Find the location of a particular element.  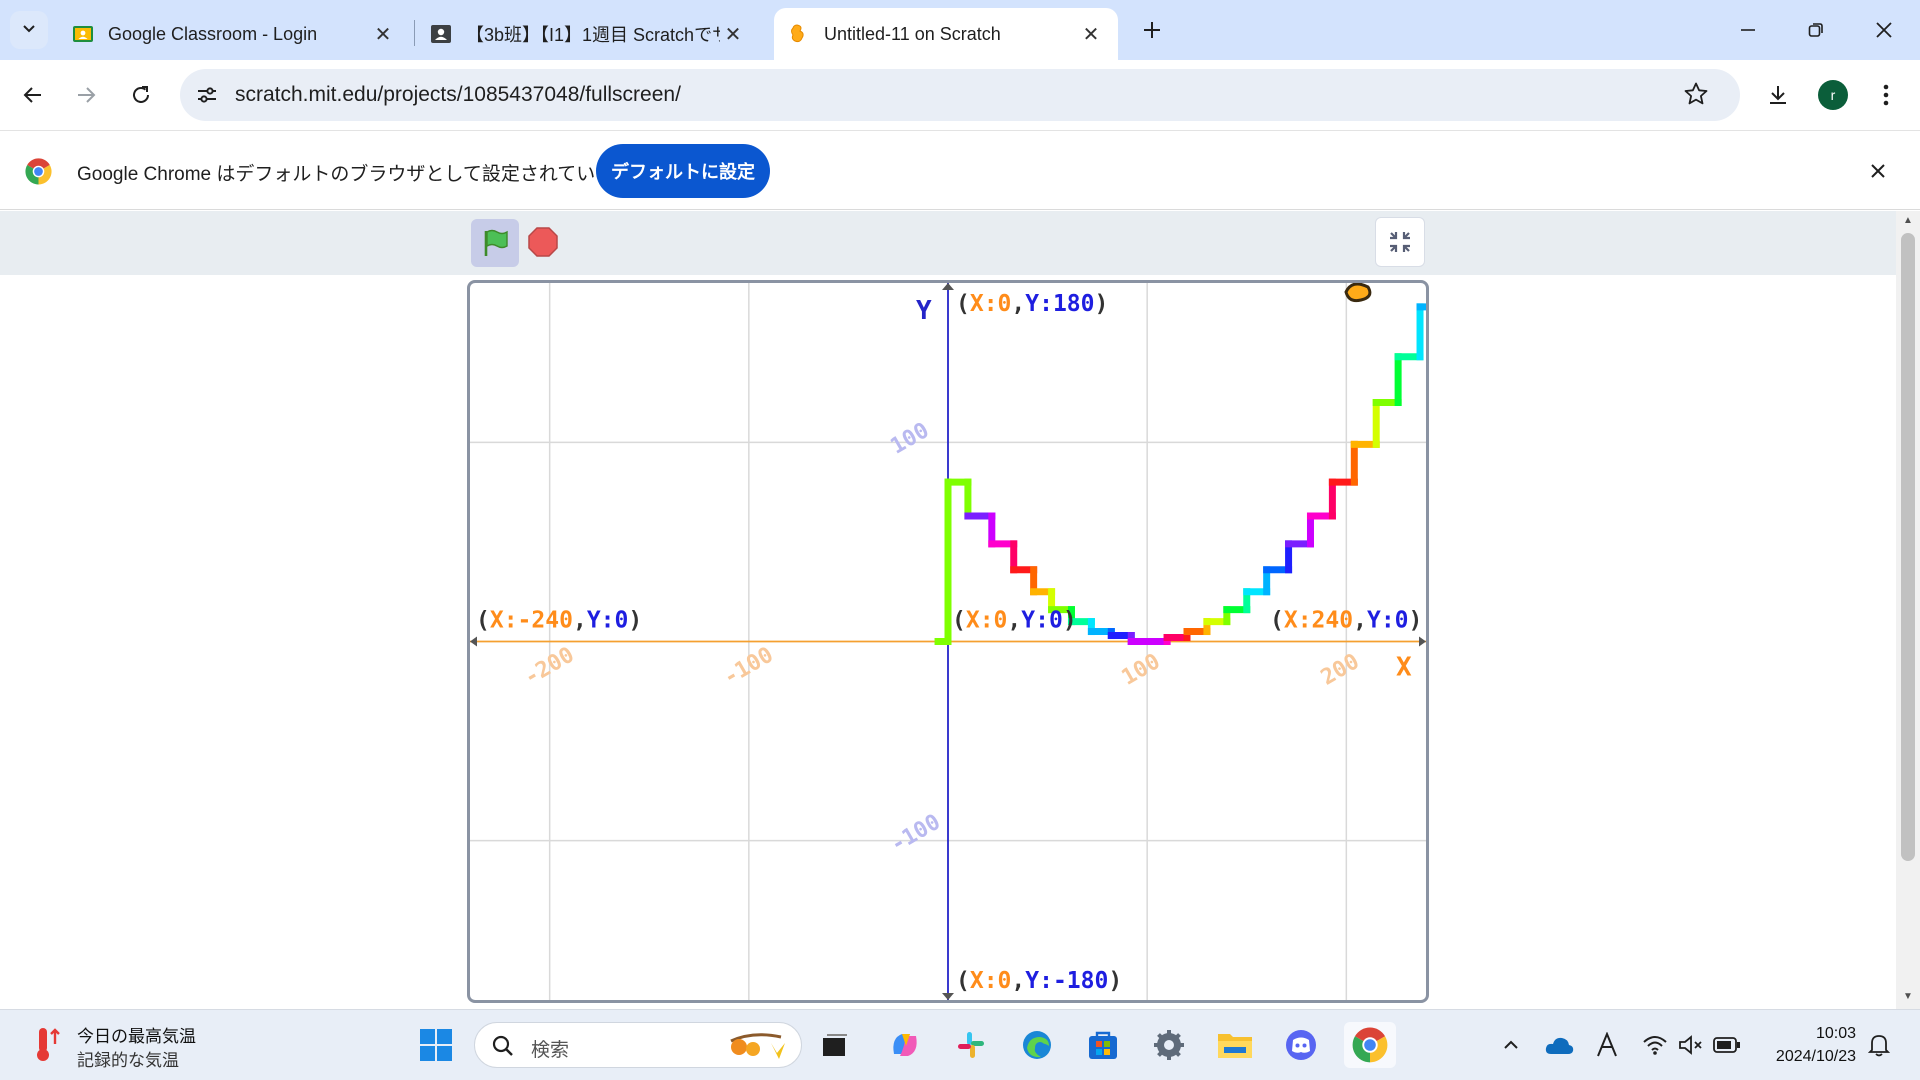

bell-icon is located at coordinates (1879, 1046).